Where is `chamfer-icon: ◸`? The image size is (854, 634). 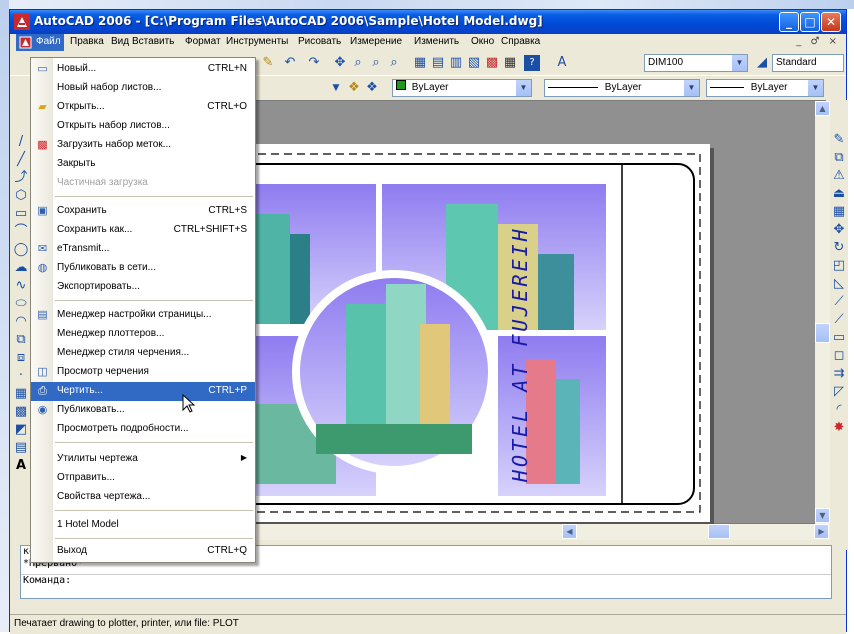 chamfer-icon: ◸ is located at coordinates (839, 392).